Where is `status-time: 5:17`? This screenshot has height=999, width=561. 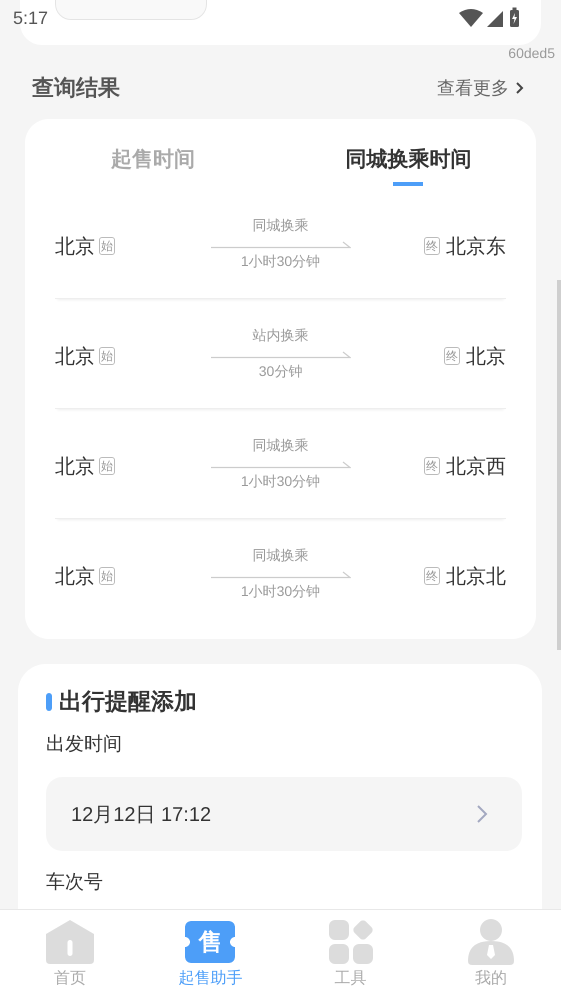 status-time: 5:17 is located at coordinates (30, 18).